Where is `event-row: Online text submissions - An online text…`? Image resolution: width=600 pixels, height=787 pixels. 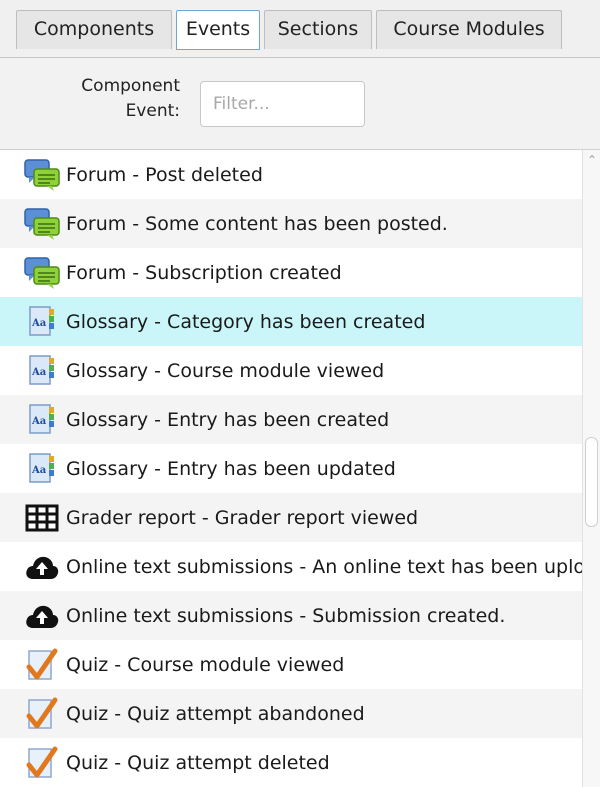
event-row: Online text submissions - An online text… is located at coordinates (291, 566).